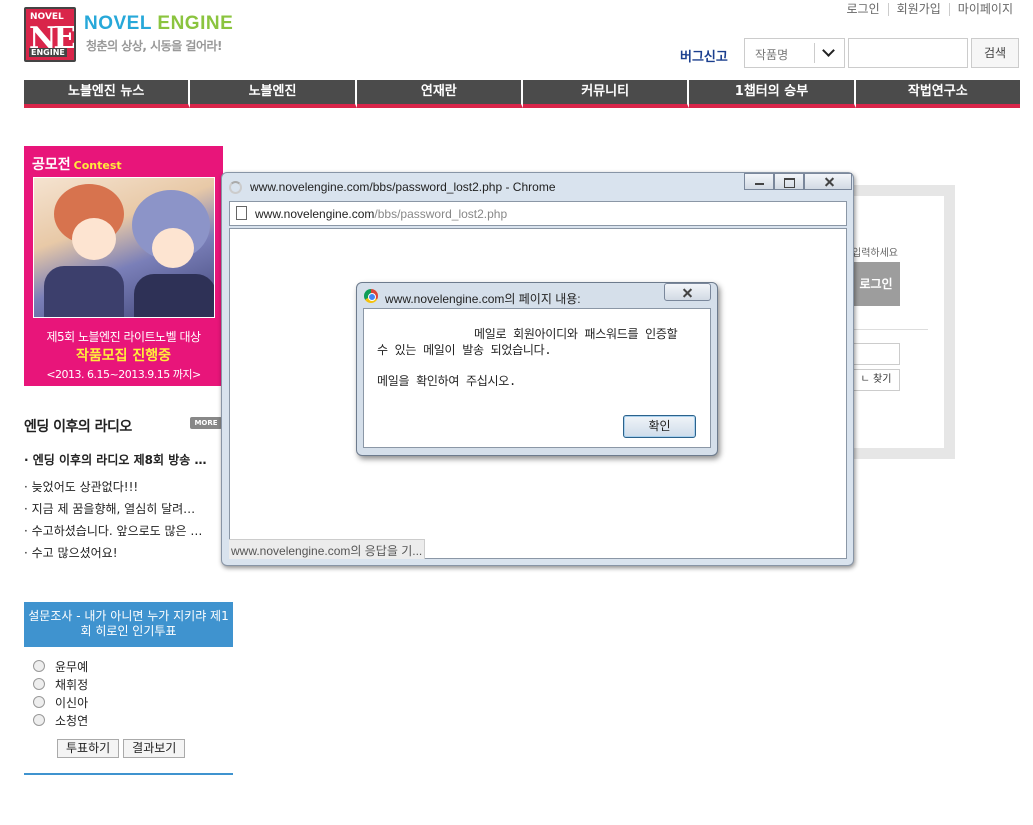 This screenshot has height=825, width=1033. I want to click on top-links: 로그인 회원가입 마이페이지, so click(930, 9).